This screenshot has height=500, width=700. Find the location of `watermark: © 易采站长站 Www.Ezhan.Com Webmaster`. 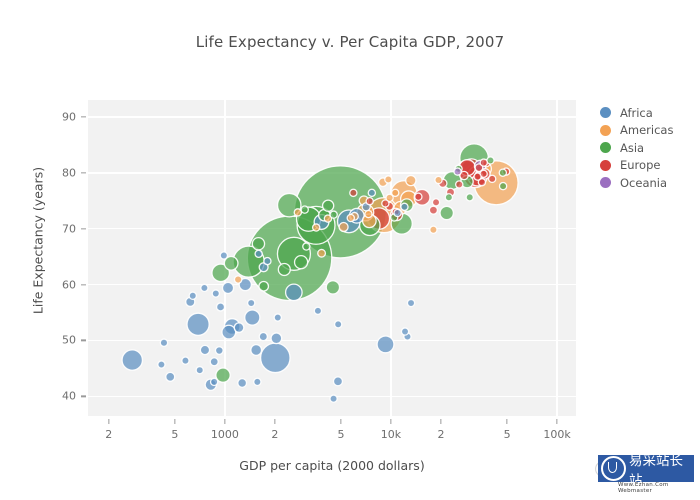

watermark: © 易采站长站 Www.Ezhan.Com Webmaster is located at coordinates (644, 473).